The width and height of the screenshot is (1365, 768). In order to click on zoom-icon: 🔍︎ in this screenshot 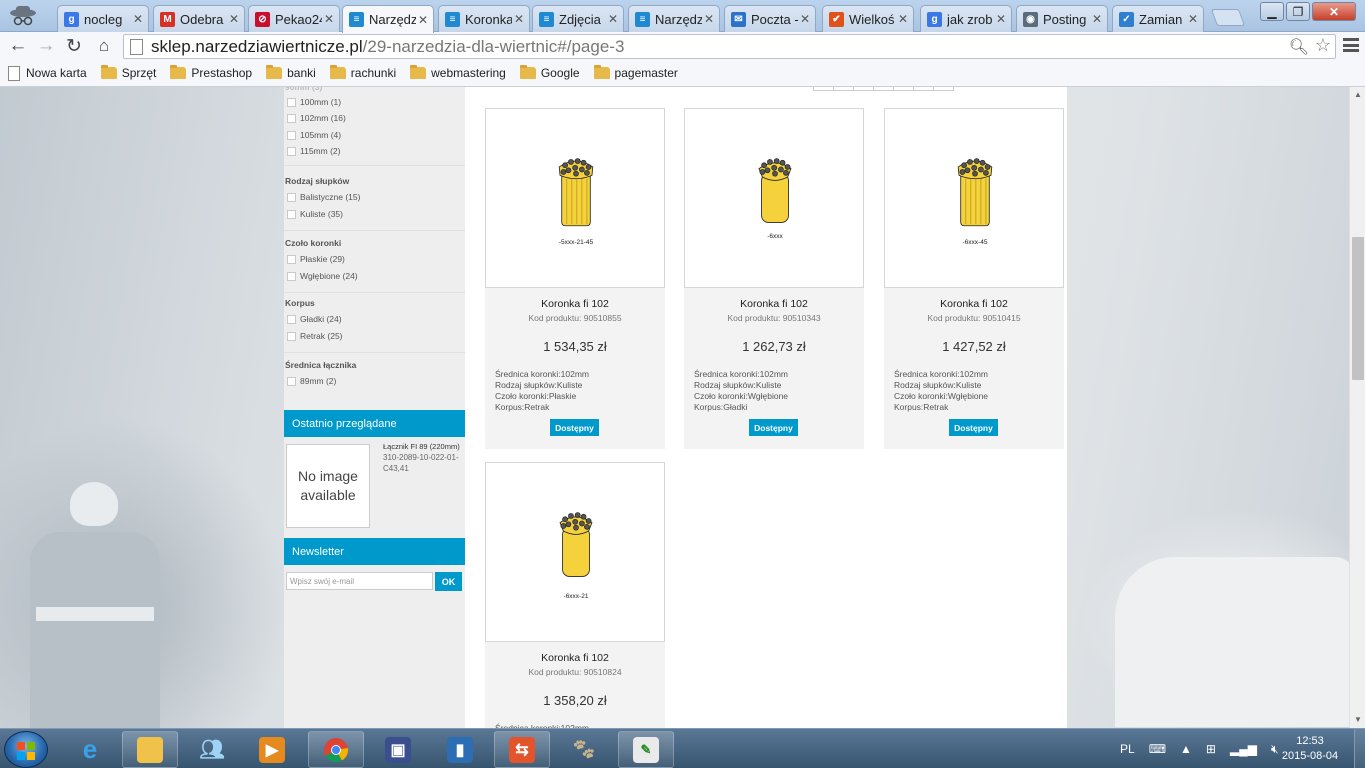, I will do `click(1299, 47)`.